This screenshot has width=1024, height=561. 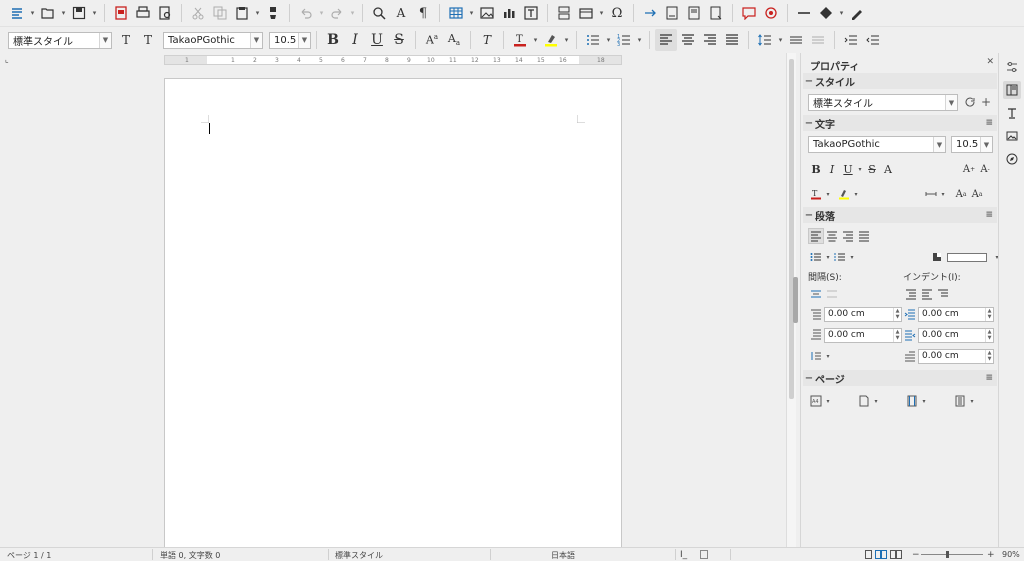 I want to click on unordered-list-dropdown: ▾, so click(x=828, y=257).